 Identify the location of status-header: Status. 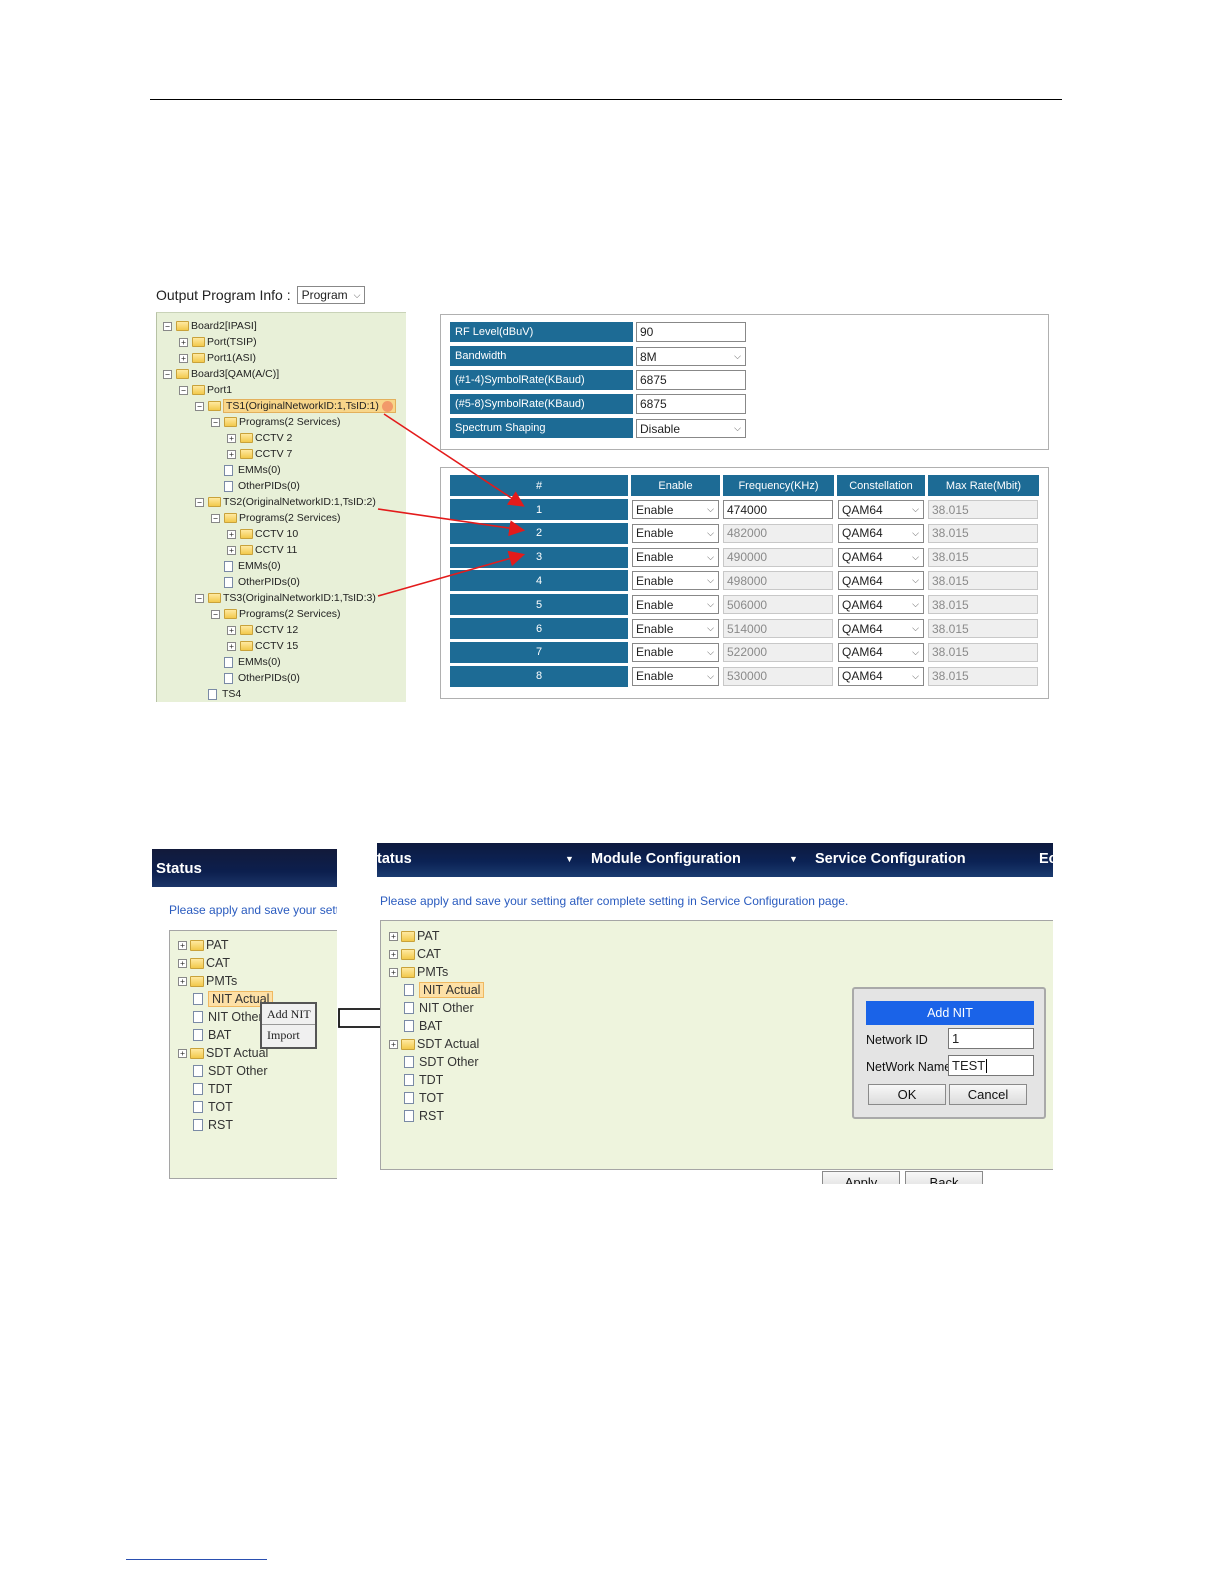
(244, 868).